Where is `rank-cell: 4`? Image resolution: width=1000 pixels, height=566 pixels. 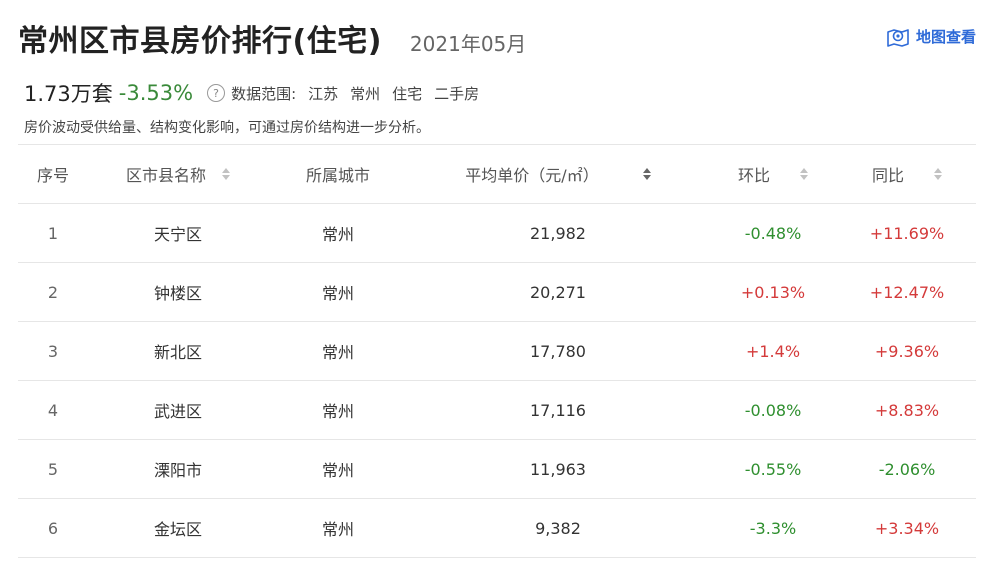 rank-cell: 4 is located at coordinates (53, 410).